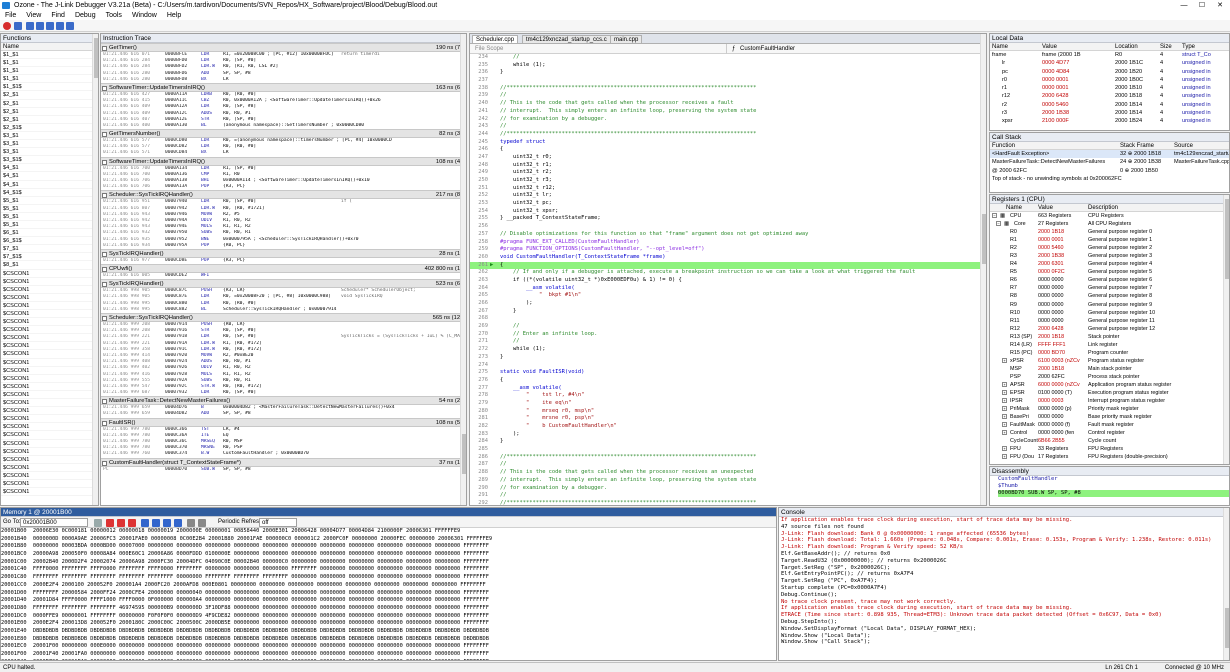 The image size is (1230, 672). What do you see at coordinates (728, 412) in the screenshot?
I see `source-line: 280 " mrseq r0, msp\n"` at bounding box center [728, 412].